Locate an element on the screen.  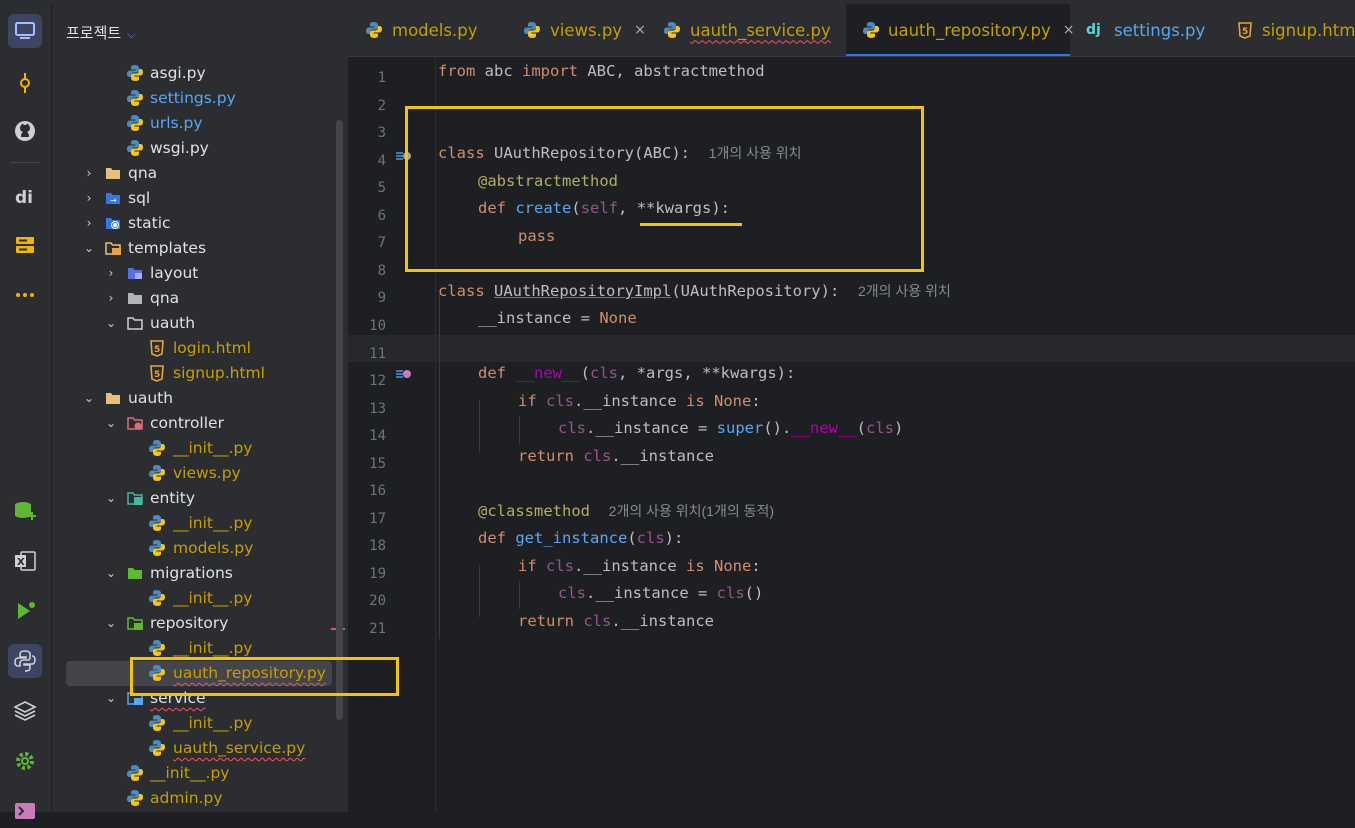
code-line-13: if cls.__instance is None: is located at coordinates (639, 401).